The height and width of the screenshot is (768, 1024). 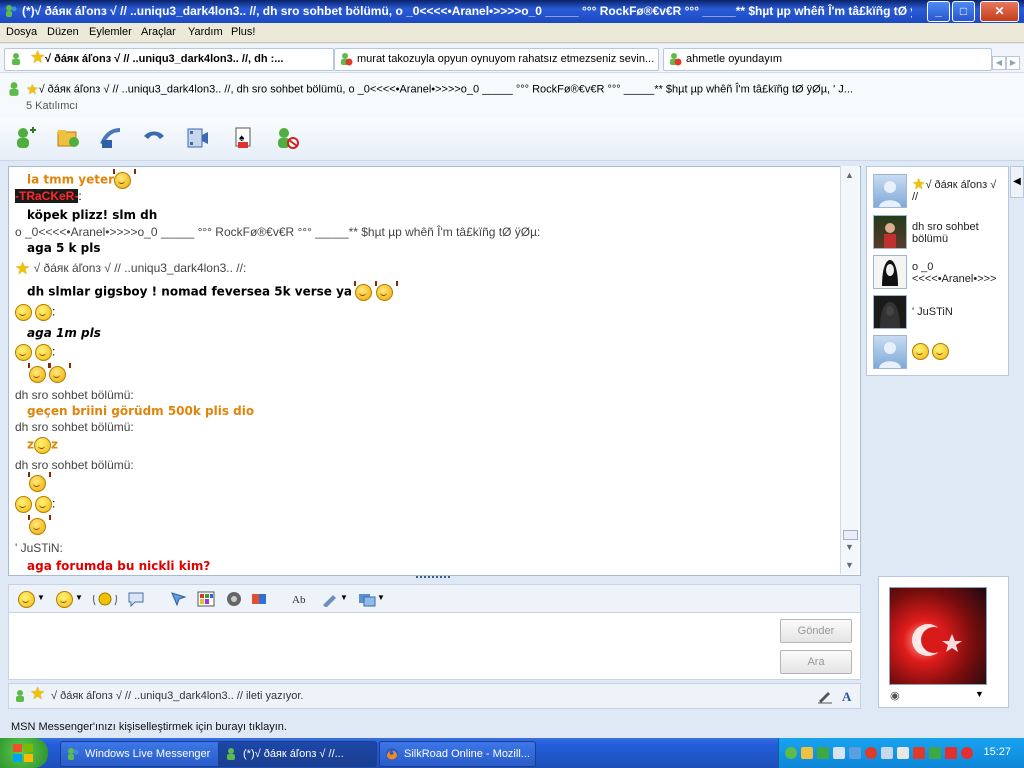 What do you see at coordinates (849, 370) in the screenshot?
I see `chat-scrollbar: ▲ ▼ ▼` at bounding box center [849, 370].